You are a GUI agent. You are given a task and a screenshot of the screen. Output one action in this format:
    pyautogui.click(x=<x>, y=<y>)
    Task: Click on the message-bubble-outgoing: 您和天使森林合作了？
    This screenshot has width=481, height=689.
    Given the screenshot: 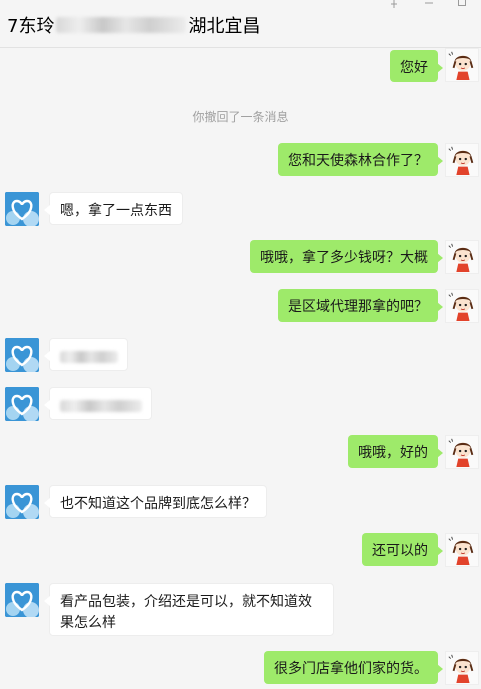 What is the action you would take?
    pyautogui.click(x=360, y=159)
    